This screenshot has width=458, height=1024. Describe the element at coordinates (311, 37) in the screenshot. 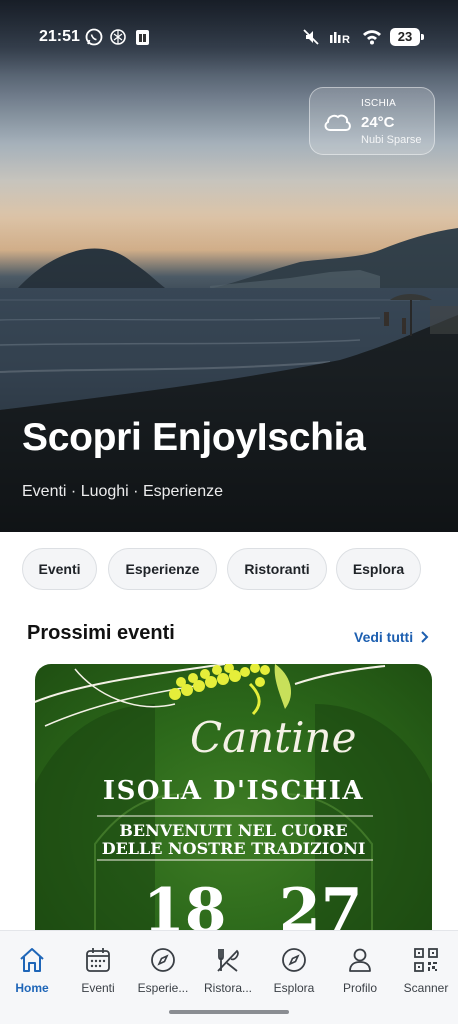

I see `mute-icon` at that location.